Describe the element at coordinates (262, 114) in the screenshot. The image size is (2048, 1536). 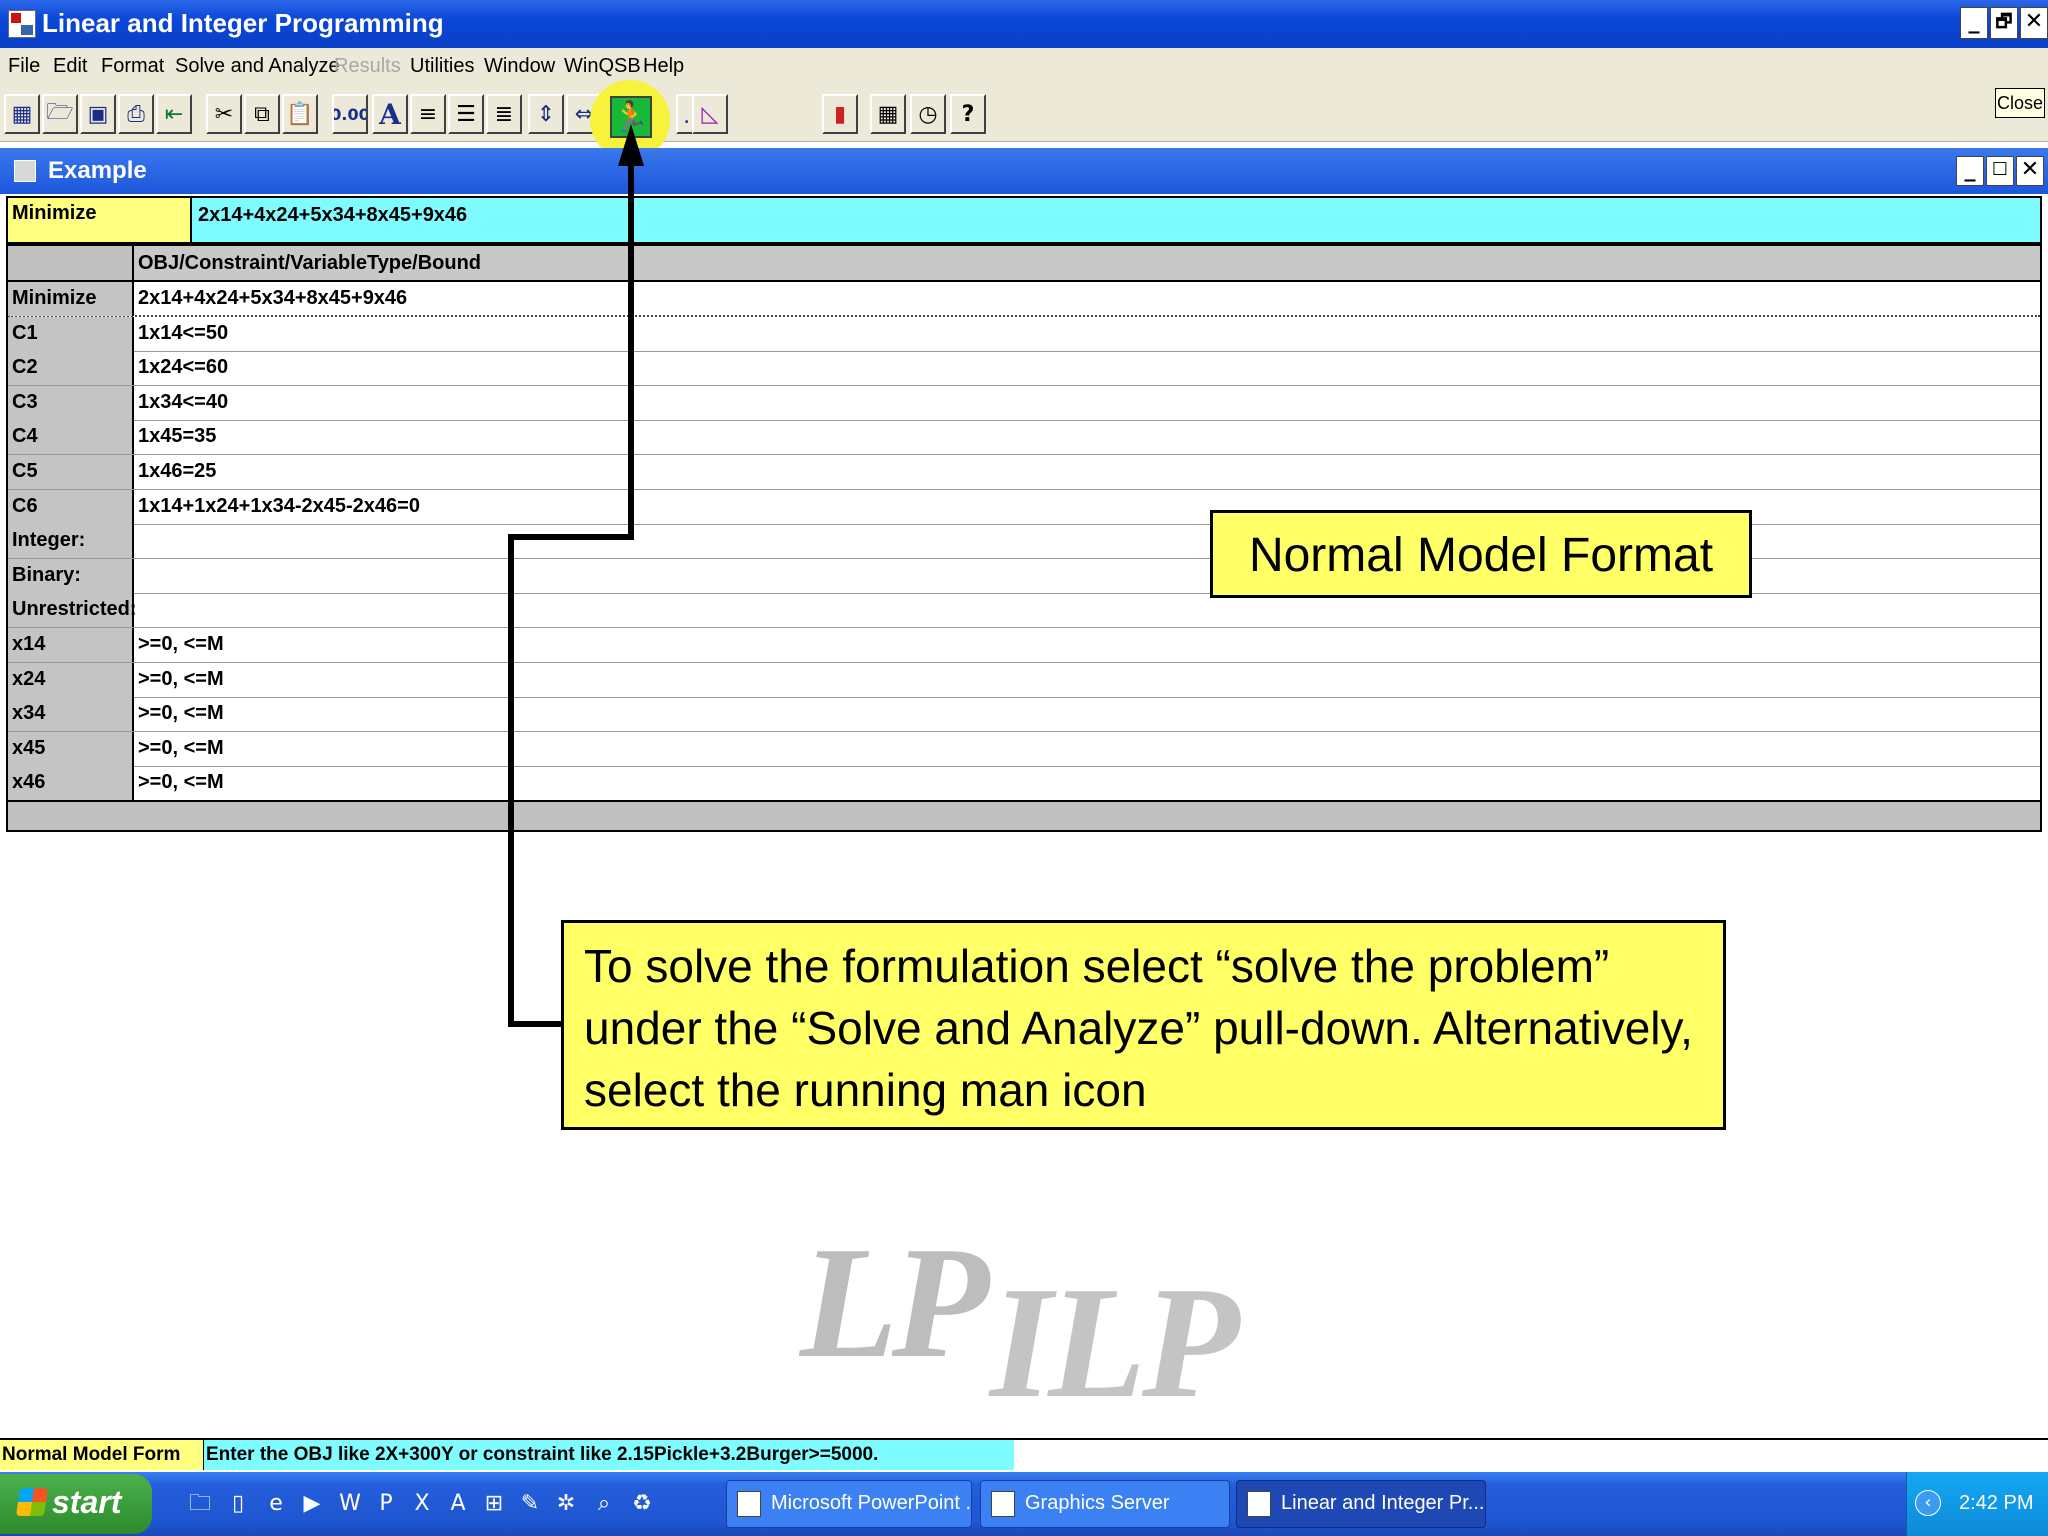
I see `copy-icon: ⧉` at that location.